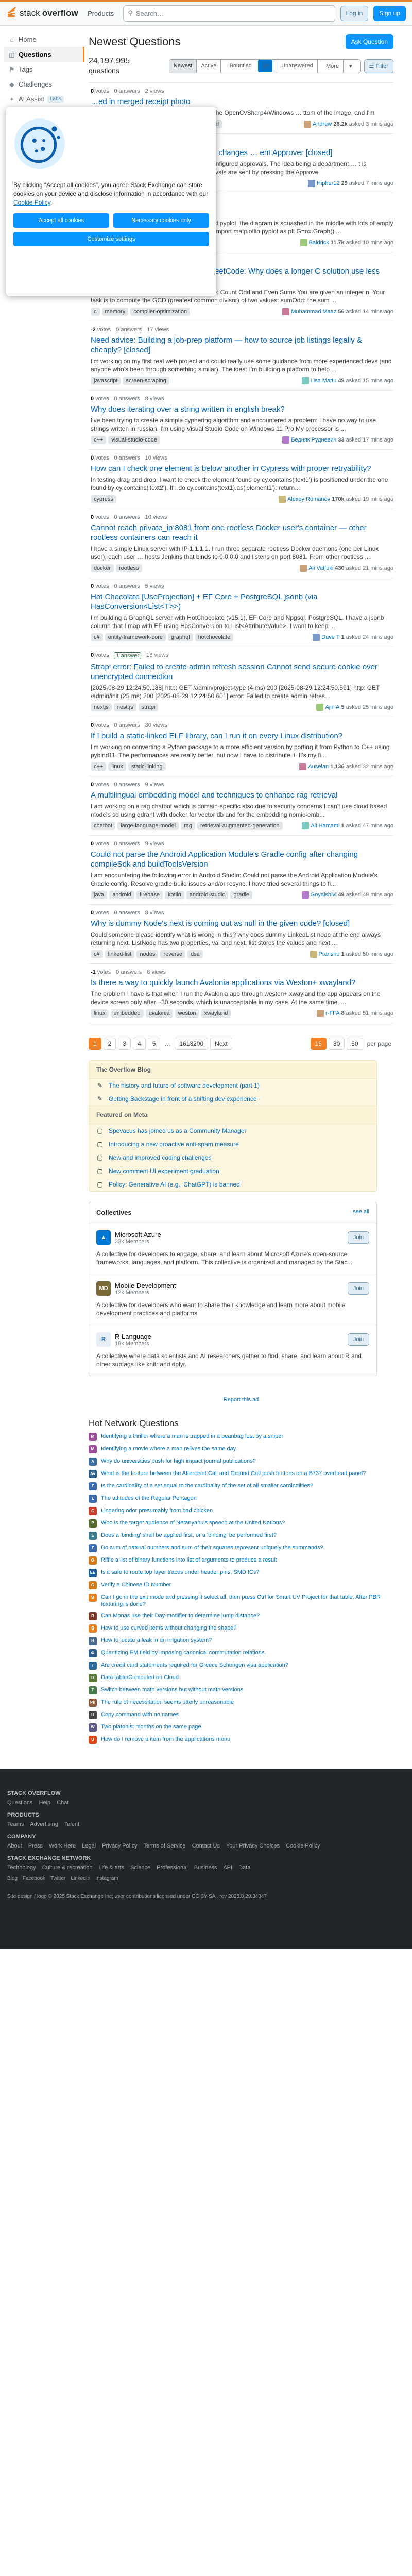 This screenshot has width=412, height=2576. Describe the element at coordinates (318, 767) in the screenshot. I see `author-name-link: Auselan` at that location.